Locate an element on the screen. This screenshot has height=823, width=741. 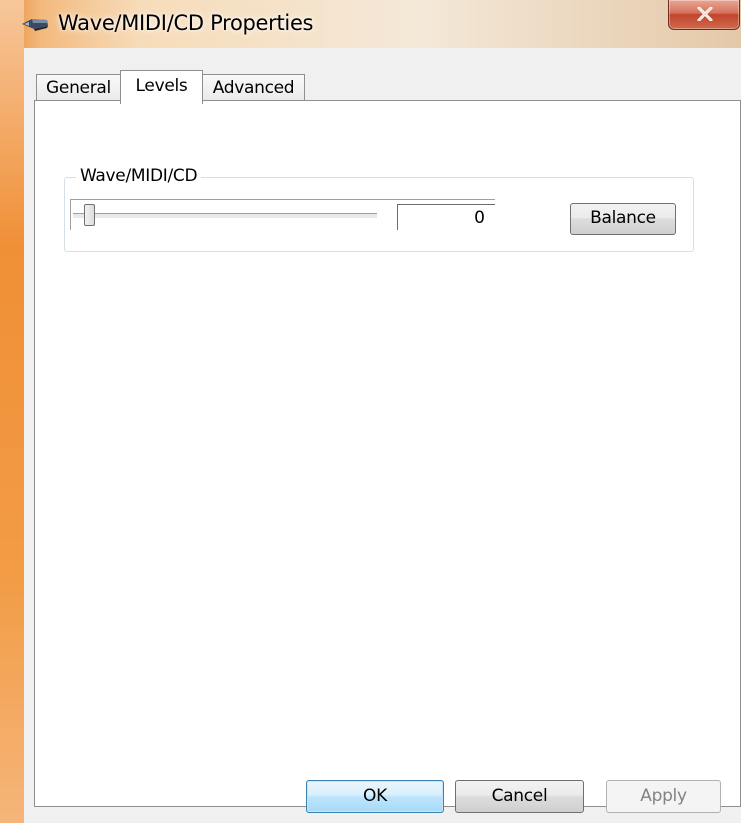
level-slider-thumb is located at coordinates (89, 215).